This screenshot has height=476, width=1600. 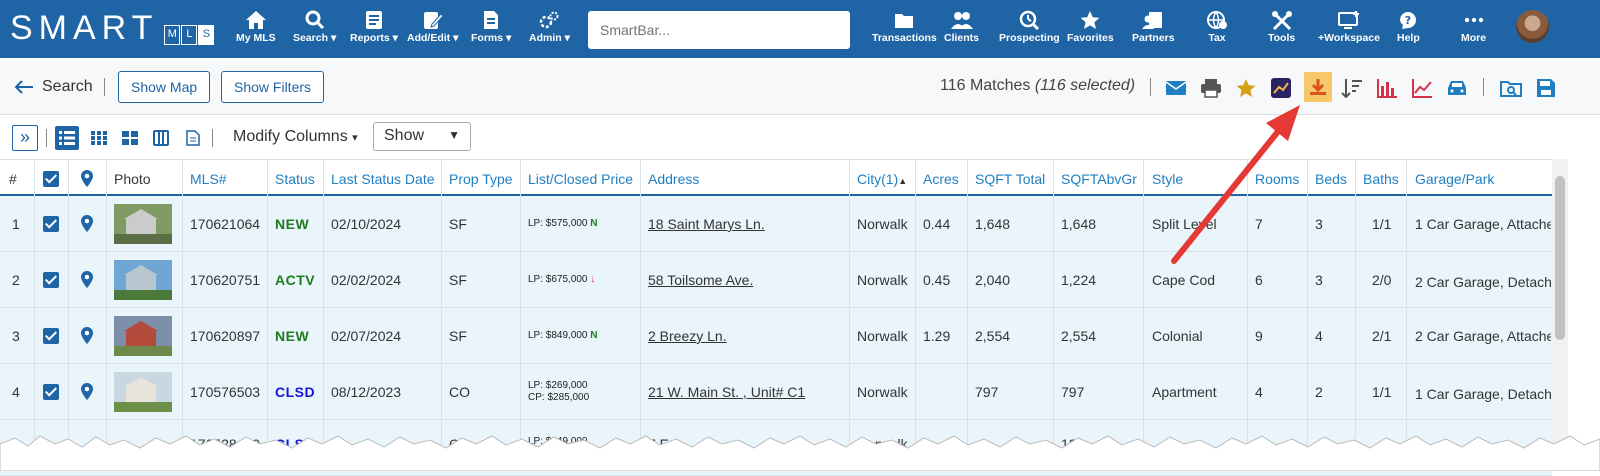 I want to click on logo-box-s: S, so click(x=206, y=35).